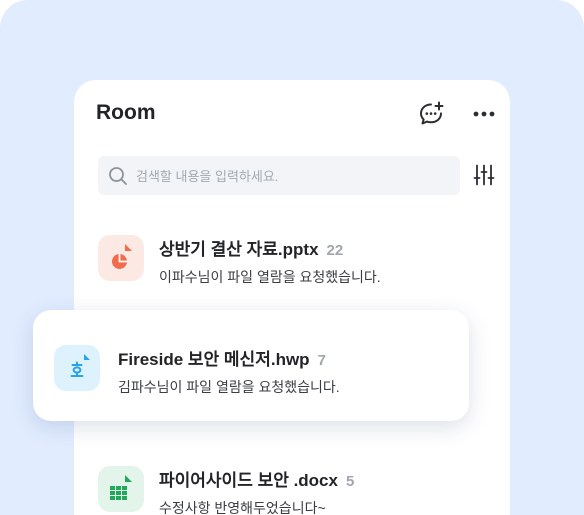  What do you see at coordinates (251, 249) in the screenshot?
I see `file-name: 상반기 결산 자료.pptx 22` at bounding box center [251, 249].